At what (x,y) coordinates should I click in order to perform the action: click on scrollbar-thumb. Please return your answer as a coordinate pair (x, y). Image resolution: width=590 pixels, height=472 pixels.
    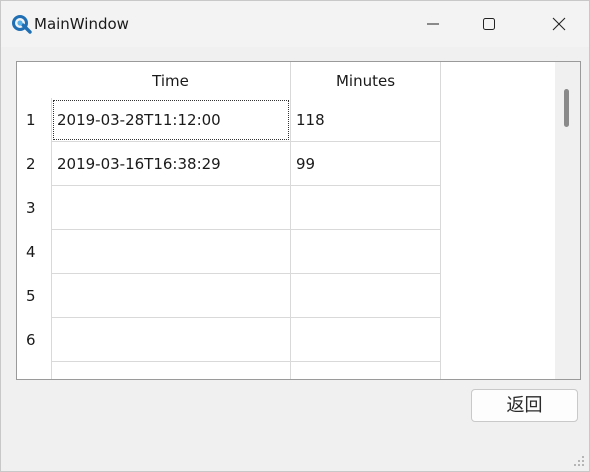
    Looking at the image, I should click on (566, 108).